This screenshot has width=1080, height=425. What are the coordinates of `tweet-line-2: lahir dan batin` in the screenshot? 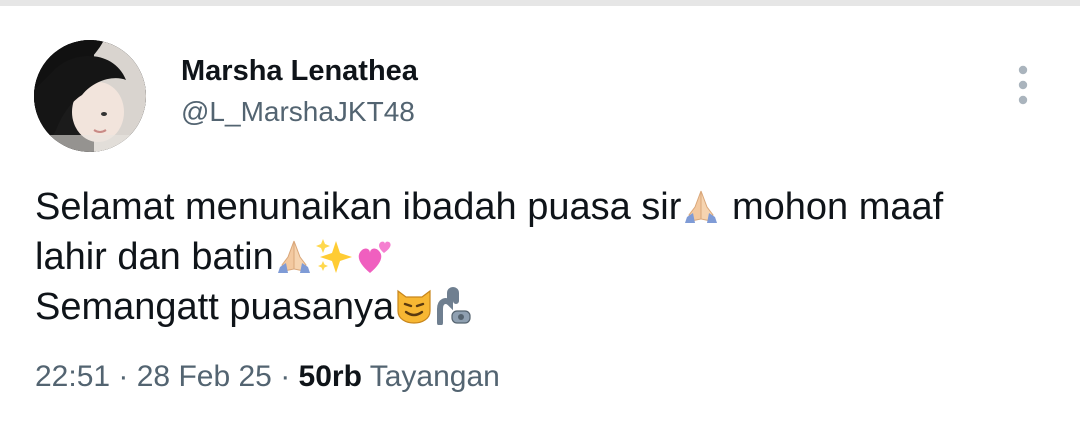 It's located at (545, 257).